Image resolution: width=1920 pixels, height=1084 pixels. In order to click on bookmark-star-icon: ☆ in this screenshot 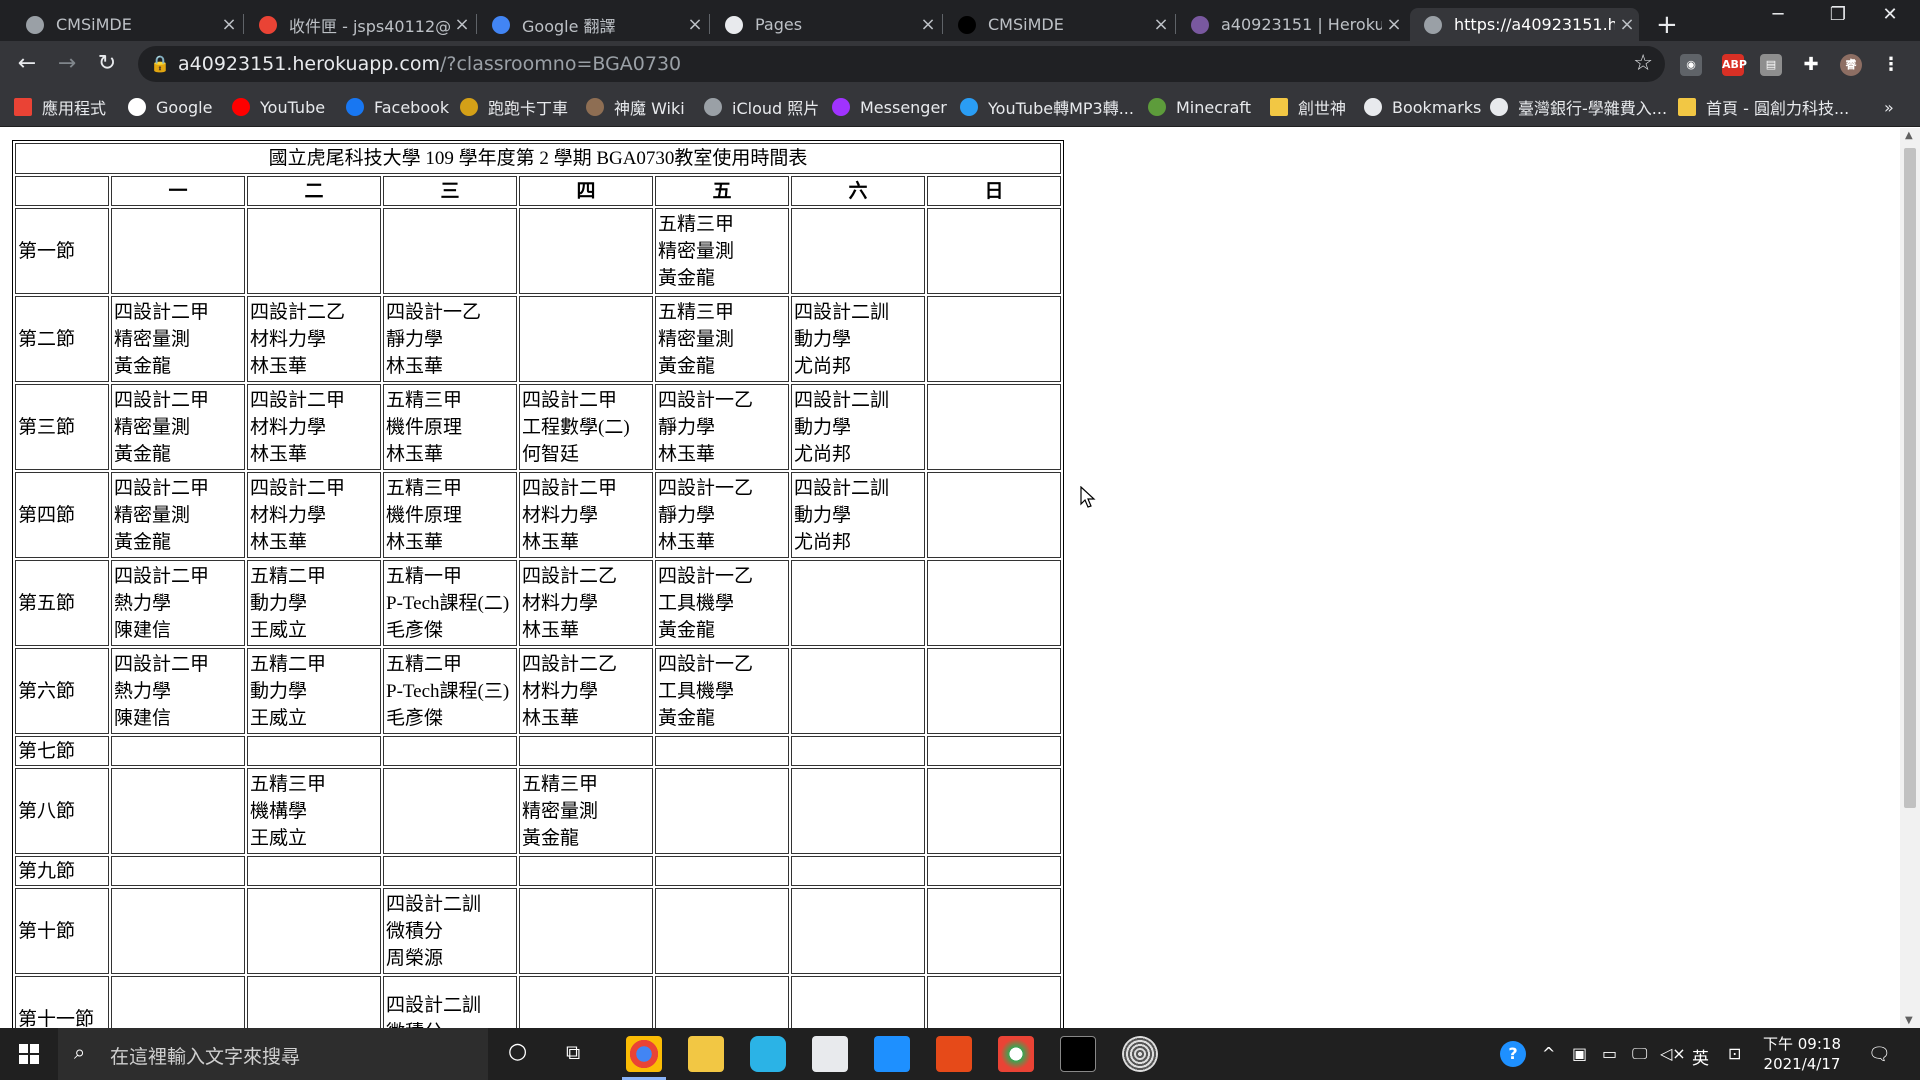, I will do `click(1643, 63)`.